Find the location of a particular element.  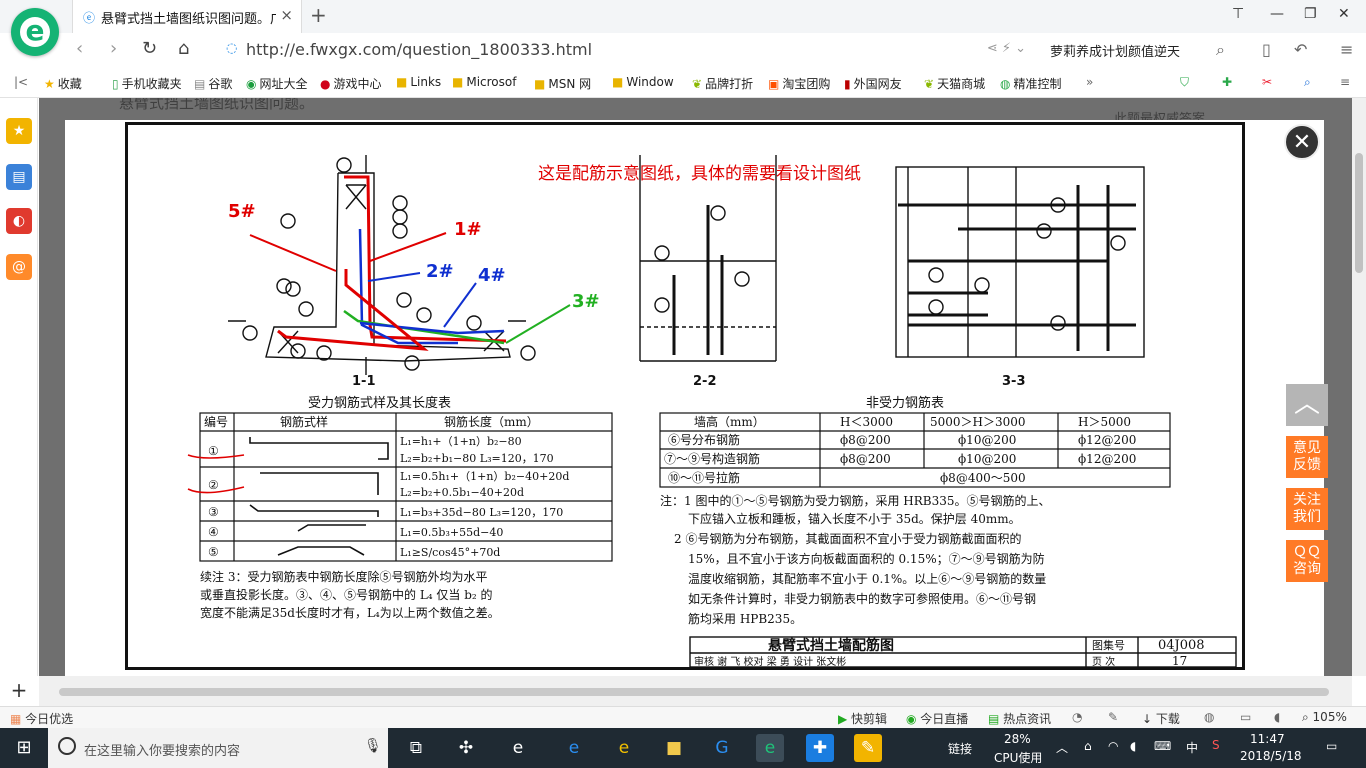

bookmark-brand: ❦ 品牌打折 is located at coordinates (722, 83).